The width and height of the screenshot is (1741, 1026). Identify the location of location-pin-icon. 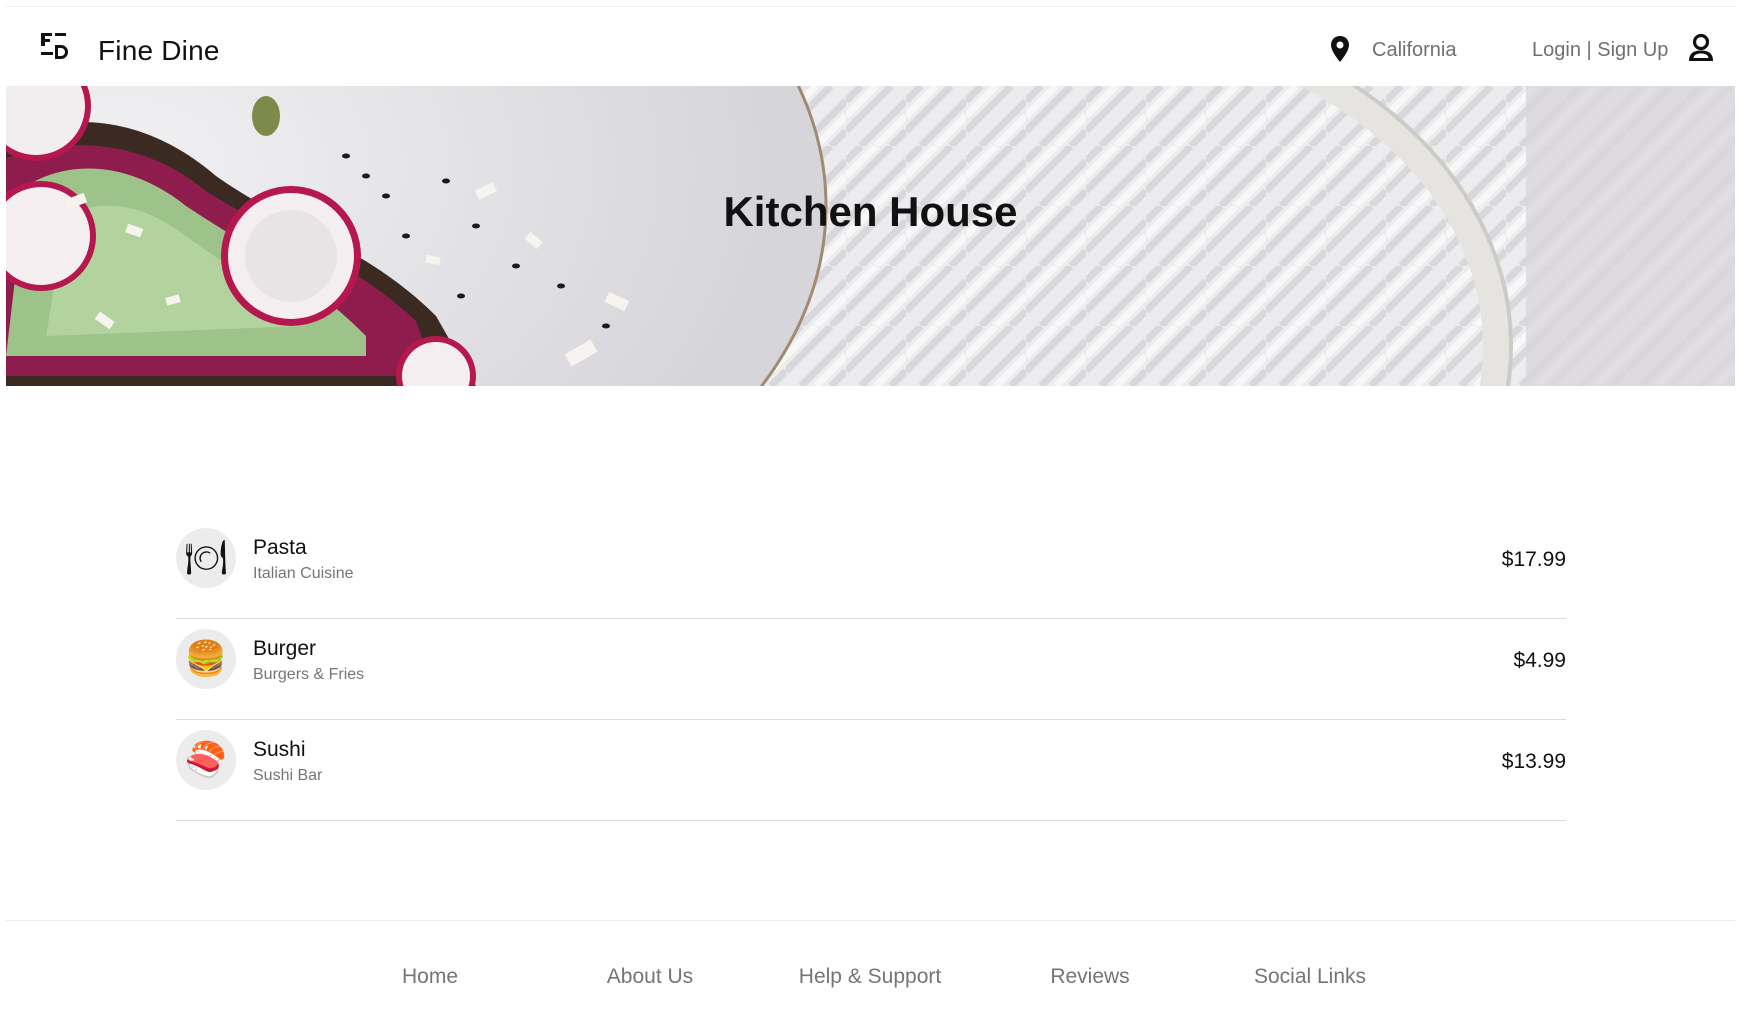
(1340, 49).